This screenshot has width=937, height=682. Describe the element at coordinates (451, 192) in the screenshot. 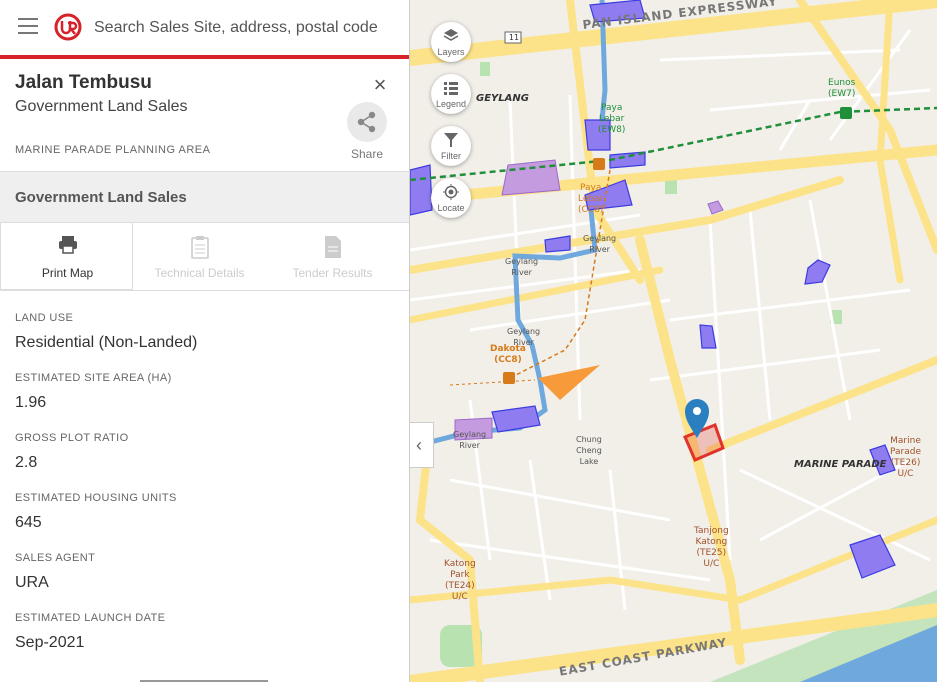

I see `locate-icon` at that location.